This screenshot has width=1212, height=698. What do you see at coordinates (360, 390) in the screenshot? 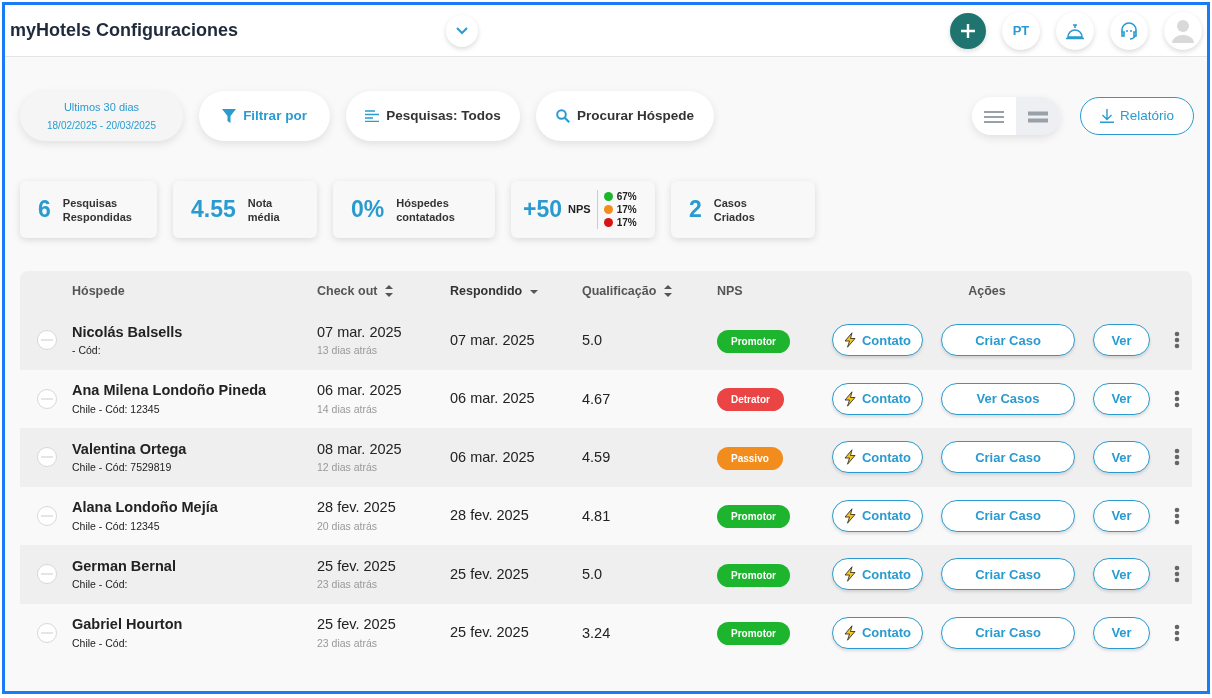
I see `checkout-date: 06 mar. 2025` at bounding box center [360, 390].